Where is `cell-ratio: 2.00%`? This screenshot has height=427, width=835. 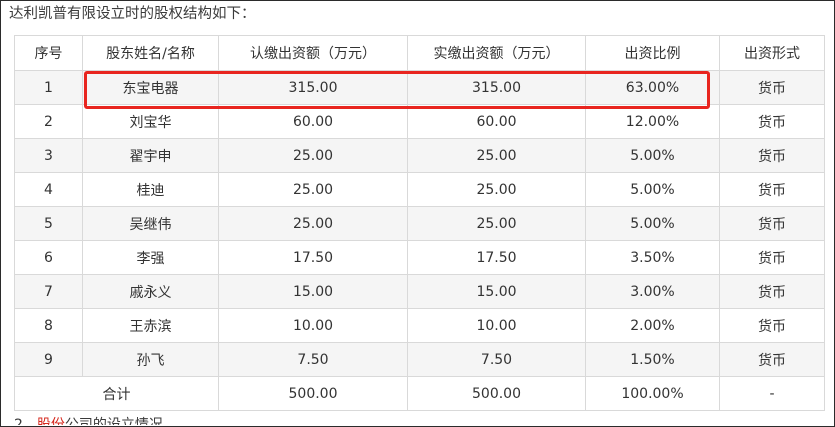 cell-ratio: 2.00% is located at coordinates (652, 325).